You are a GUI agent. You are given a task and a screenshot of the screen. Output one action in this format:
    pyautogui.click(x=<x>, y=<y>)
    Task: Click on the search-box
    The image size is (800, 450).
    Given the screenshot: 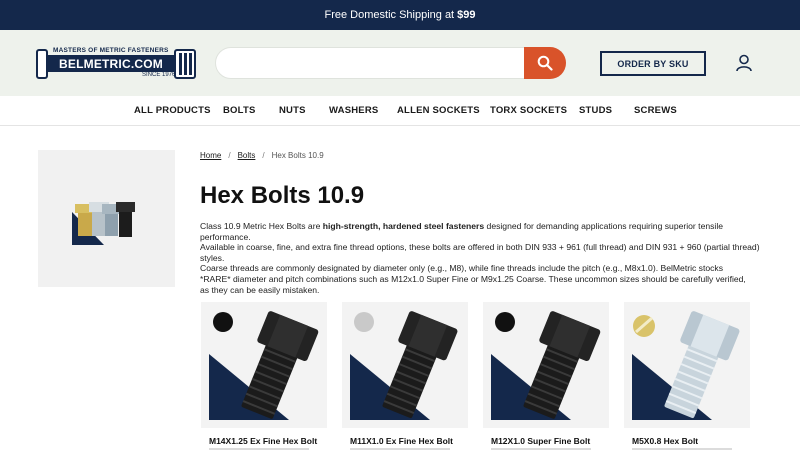 What is the action you would take?
    pyautogui.click(x=390, y=63)
    